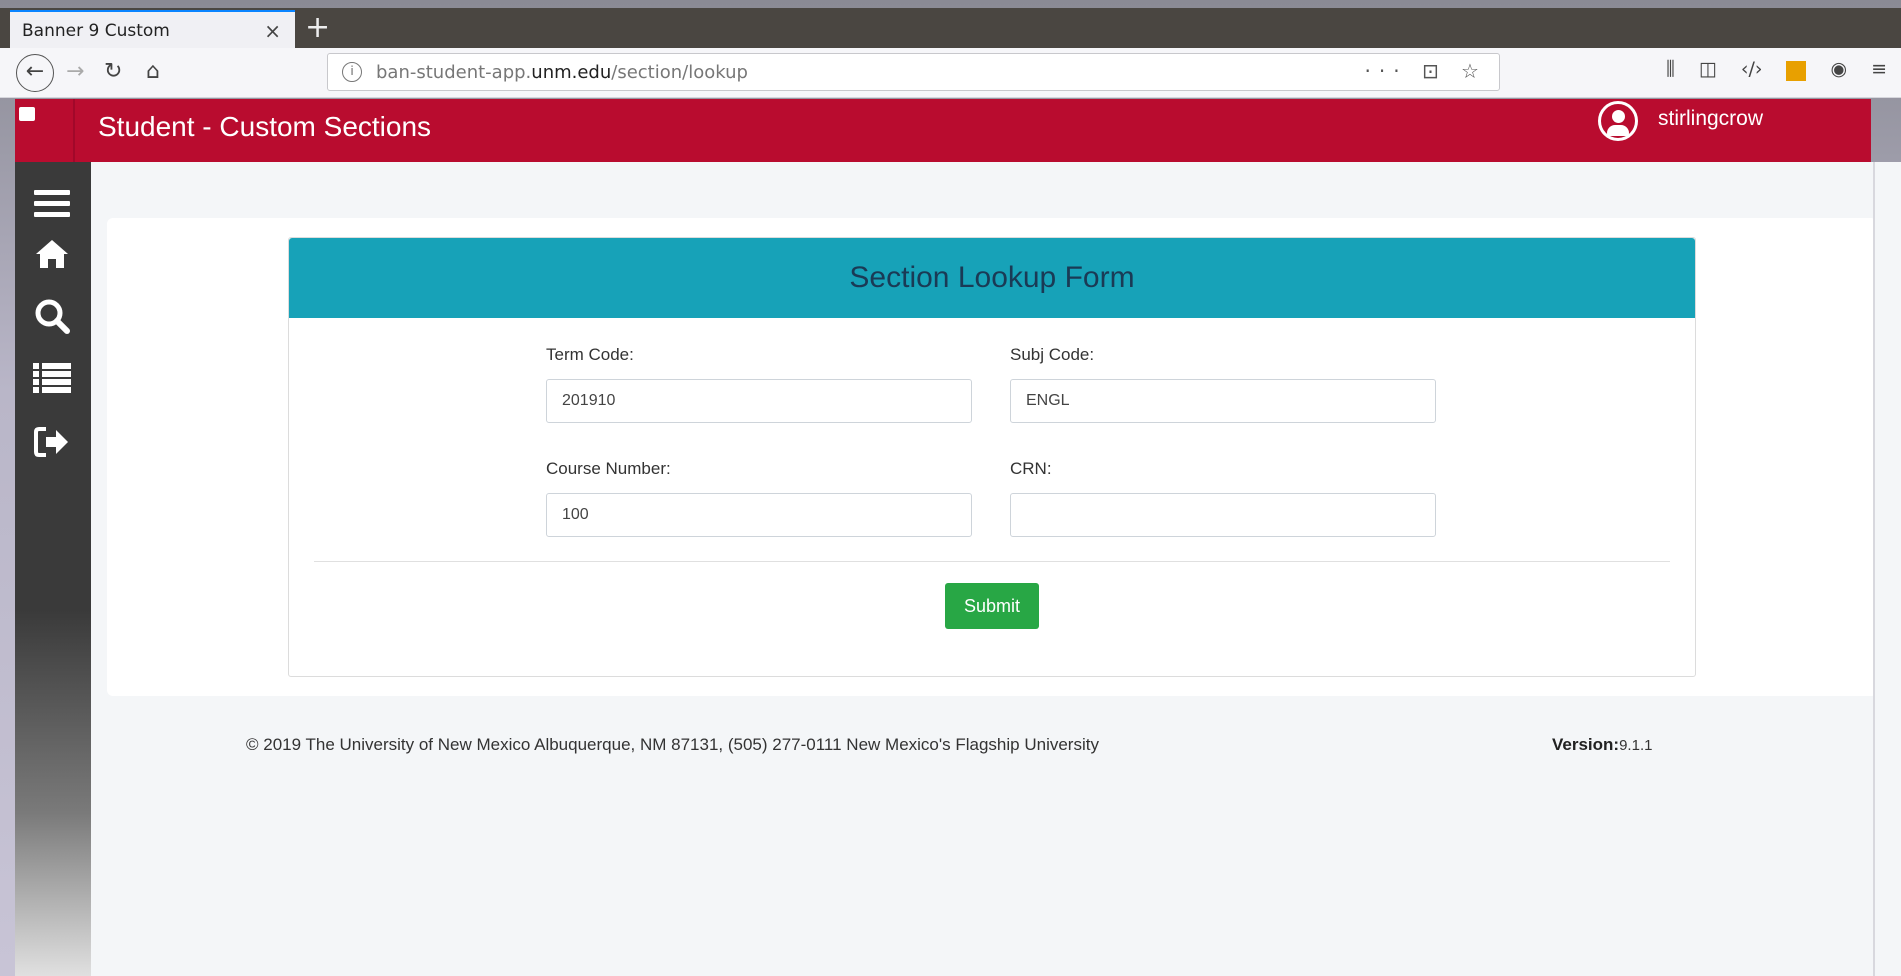  Describe the element at coordinates (53, 569) in the screenshot. I see `sidebar` at that location.